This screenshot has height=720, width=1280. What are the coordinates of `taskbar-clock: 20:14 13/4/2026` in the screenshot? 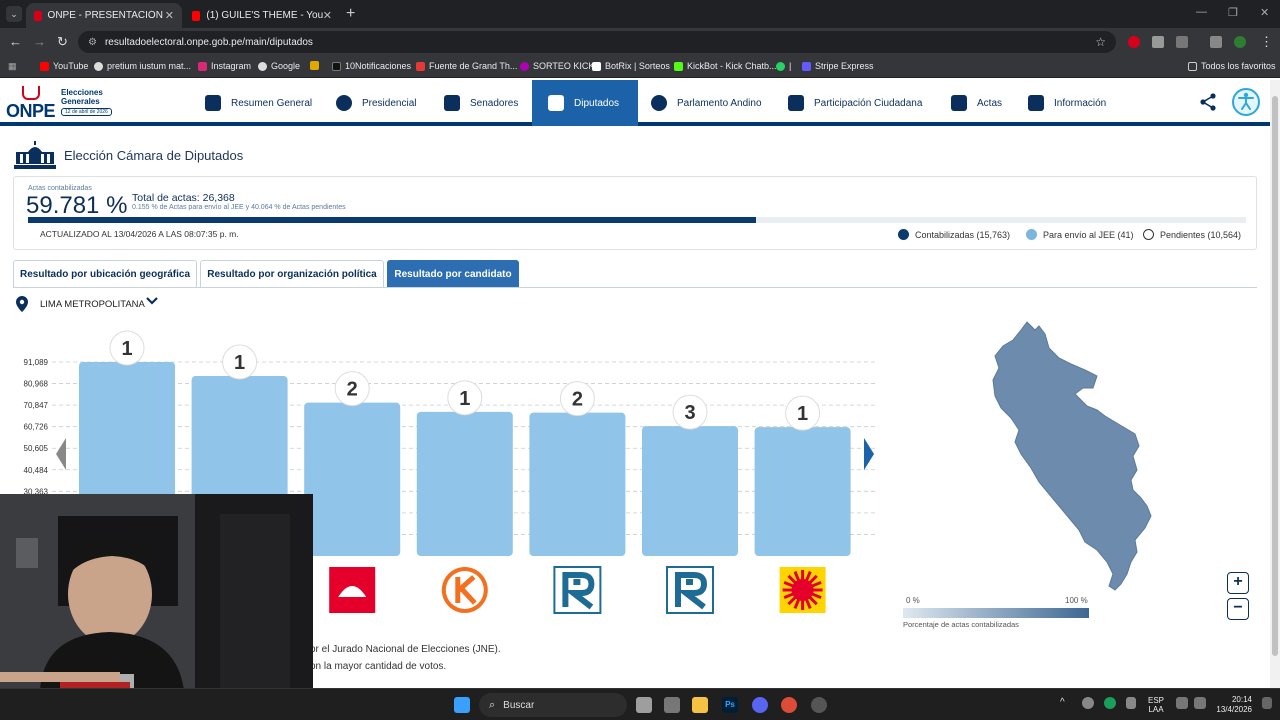 It's located at (1230, 705).